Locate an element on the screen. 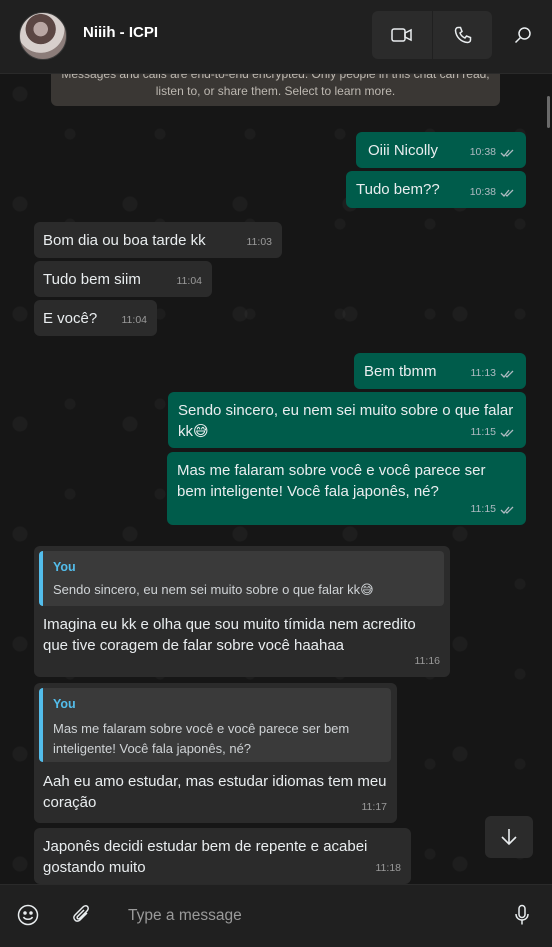  paperclip-icon is located at coordinates (81, 913).